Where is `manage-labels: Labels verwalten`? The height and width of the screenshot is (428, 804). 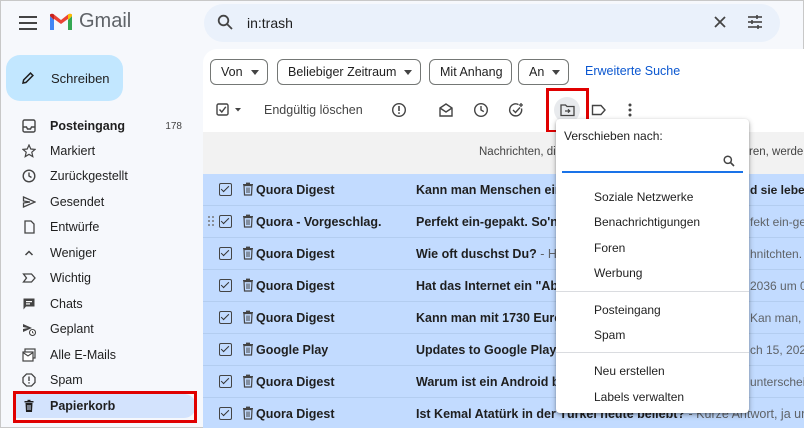
manage-labels: Labels verwalten is located at coordinates (639, 397).